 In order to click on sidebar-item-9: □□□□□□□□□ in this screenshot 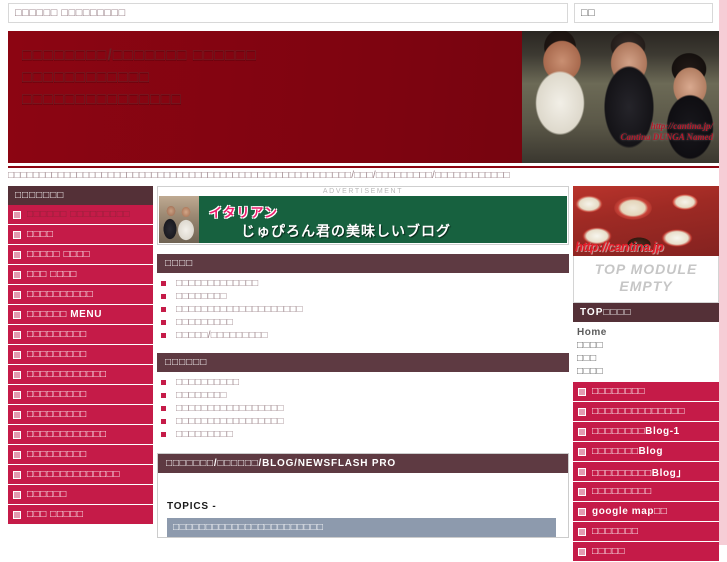, I will do `click(80, 395)`.